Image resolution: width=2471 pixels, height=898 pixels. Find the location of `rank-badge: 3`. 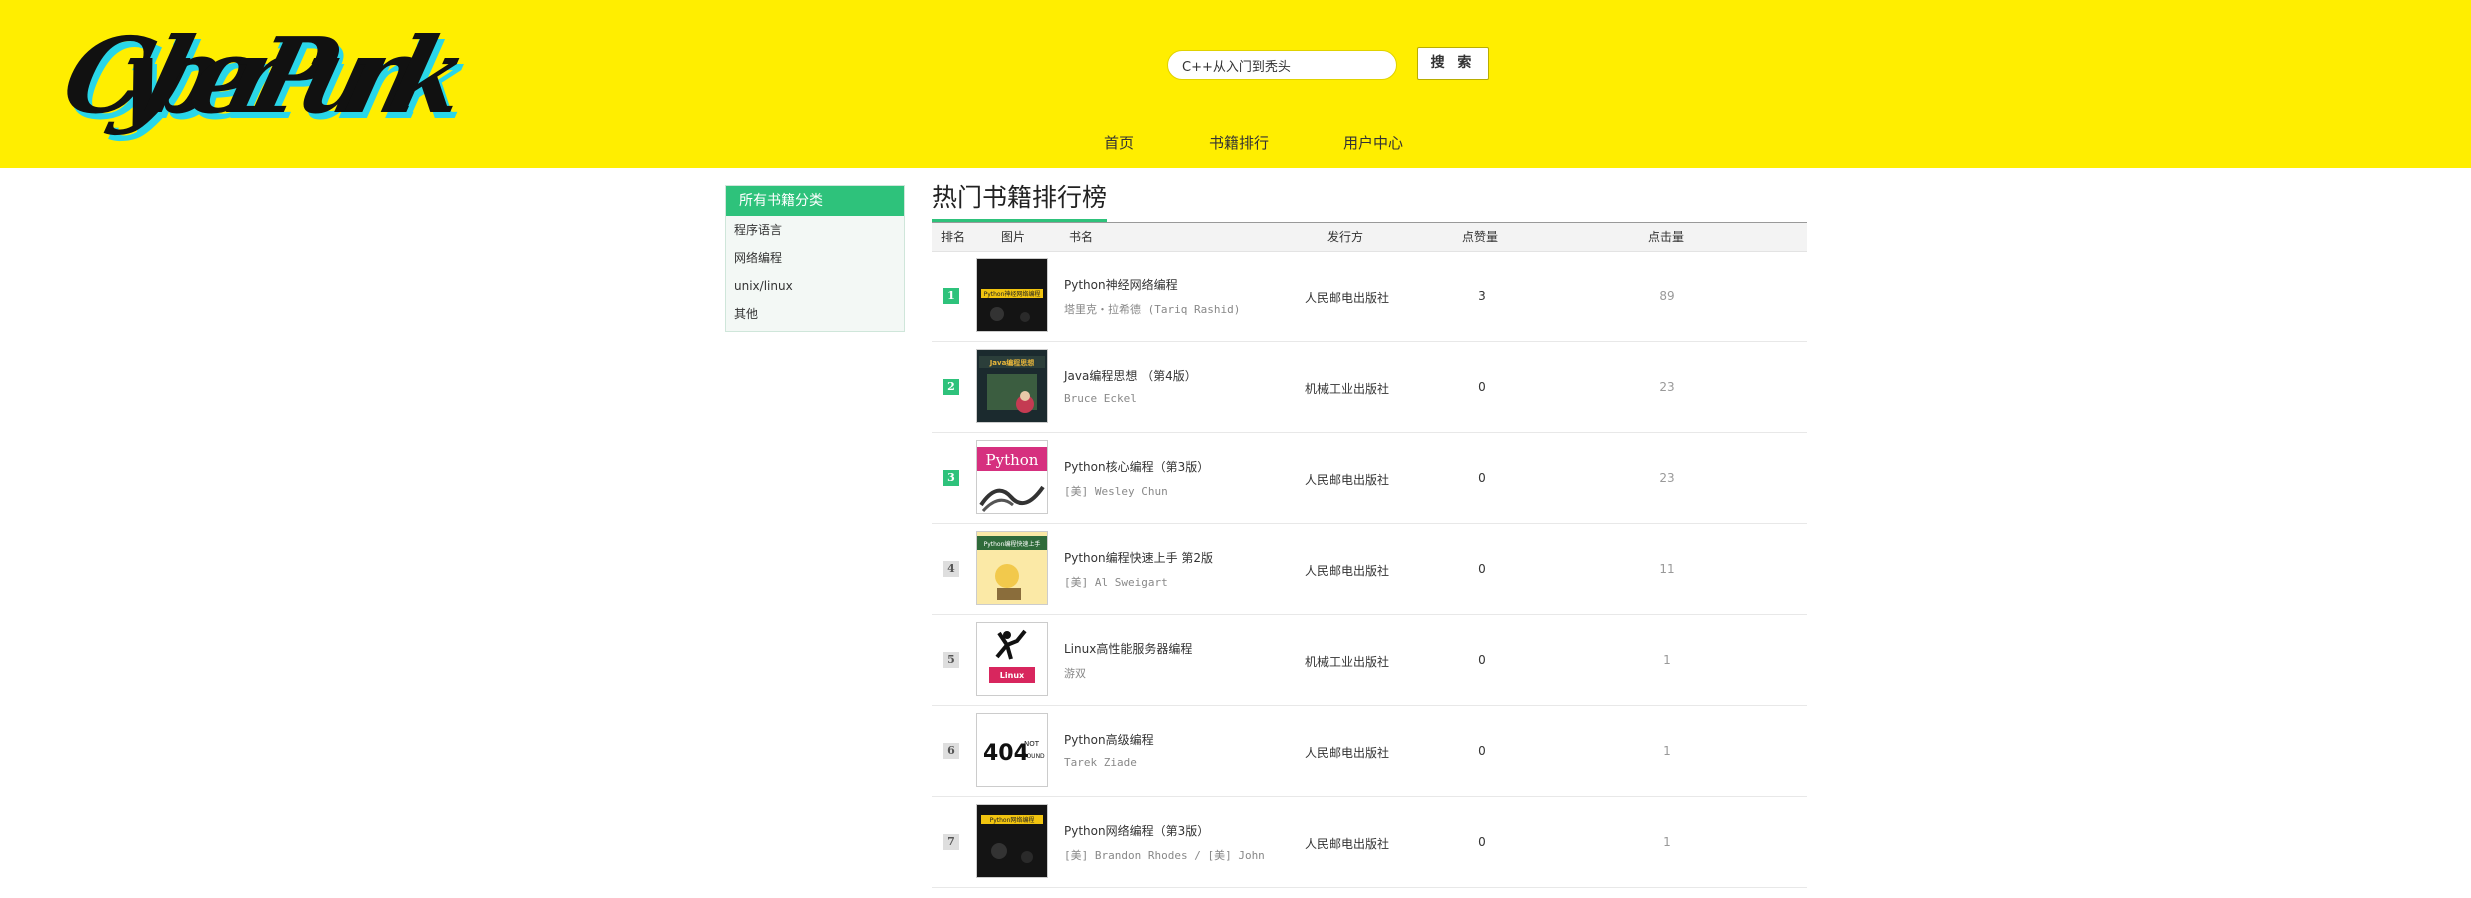

rank-badge: 3 is located at coordinates (951, 478).